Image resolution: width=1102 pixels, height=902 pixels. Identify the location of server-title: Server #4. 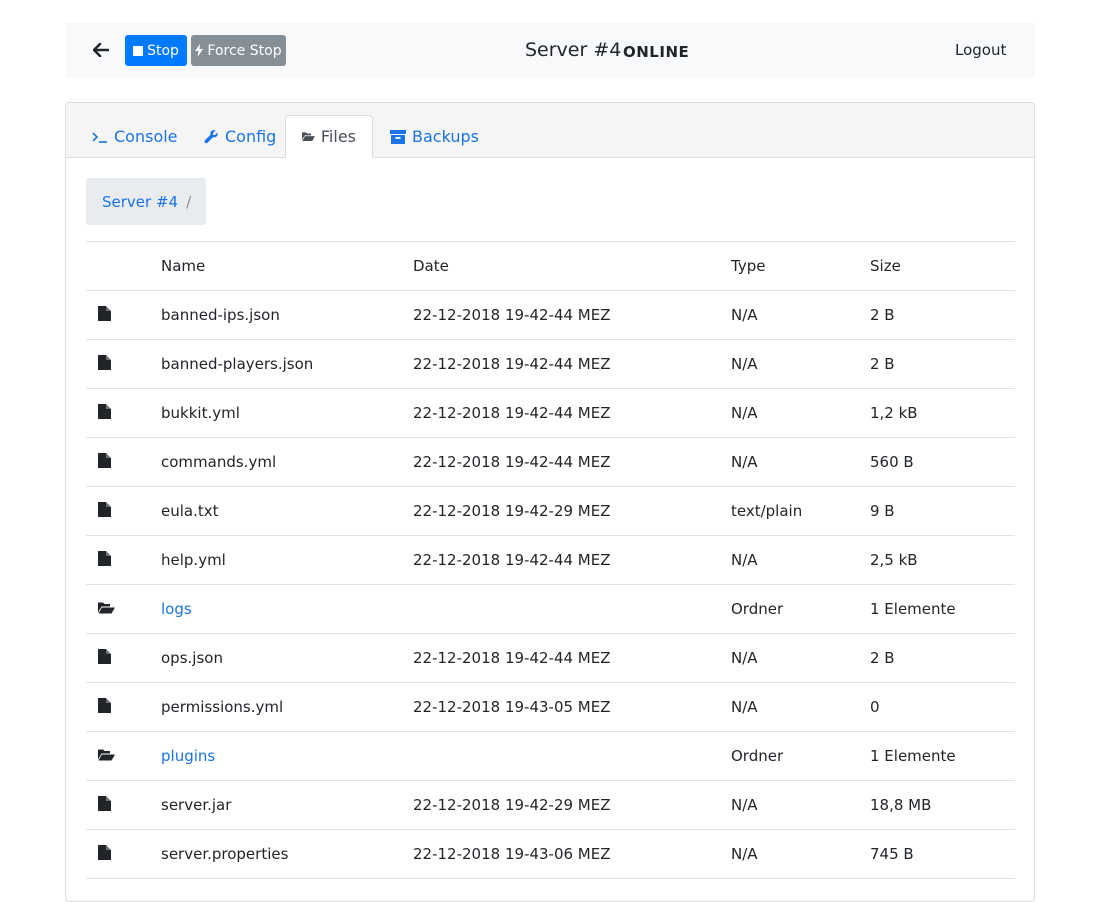
(573, 50).